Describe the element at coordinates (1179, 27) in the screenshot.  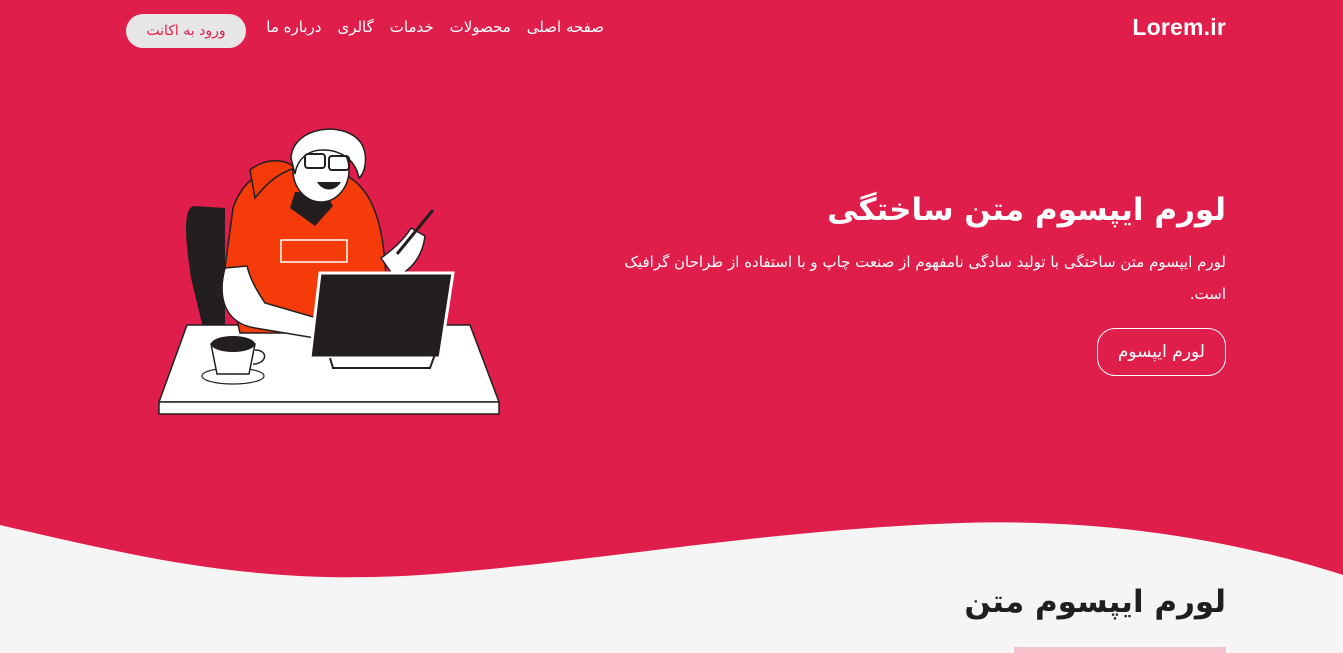
I see `brand-logo: Lorem.ir` at that location.